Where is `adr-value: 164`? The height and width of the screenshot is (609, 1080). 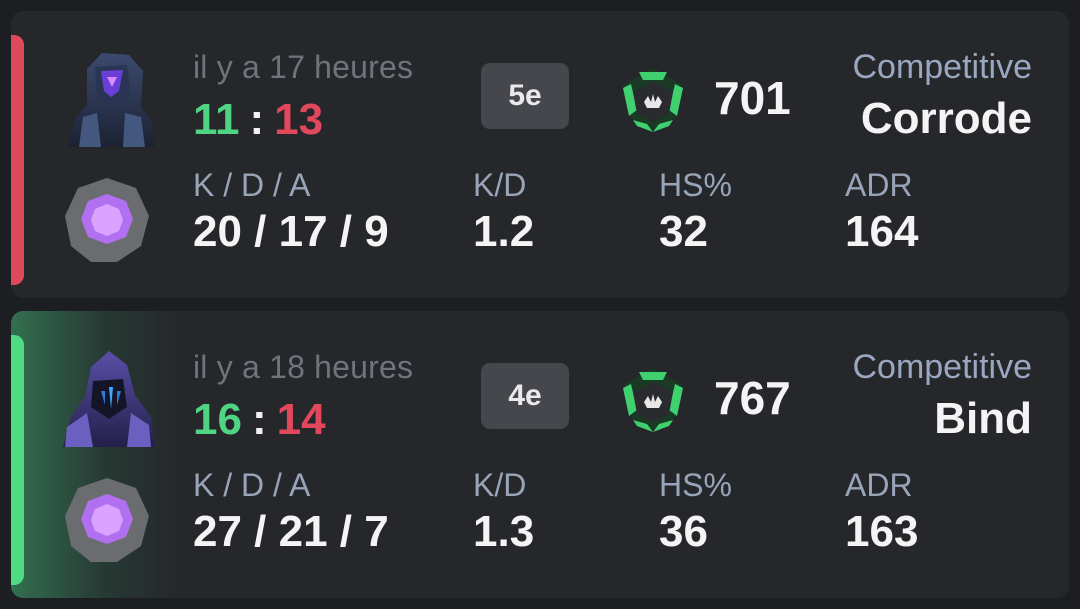
adr-value: 164 is located at coordinates (882, 231).